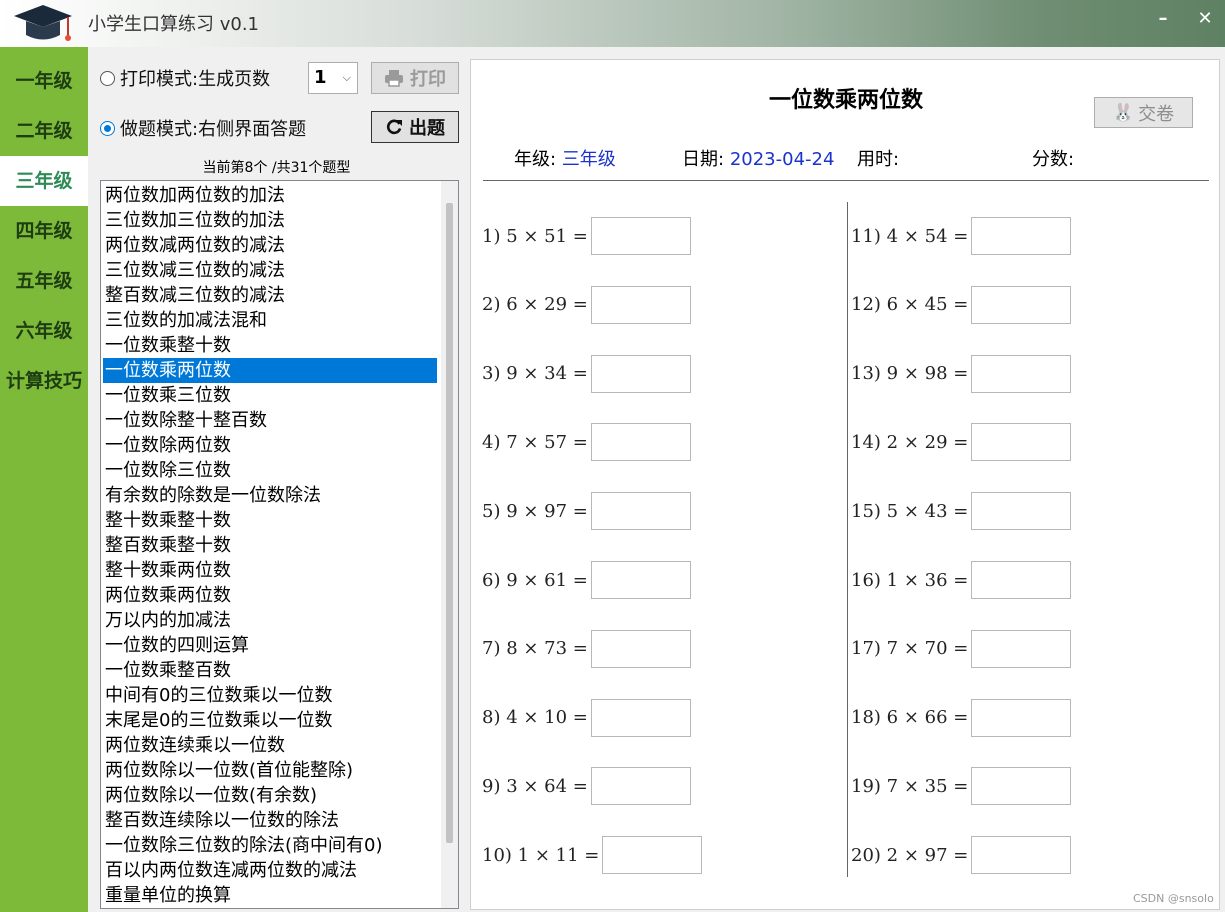  Describe the element at coordinates (270, 795) in the screenshot. I see `topic-list-item: 两位数除以一位数(有余数)` at that location.